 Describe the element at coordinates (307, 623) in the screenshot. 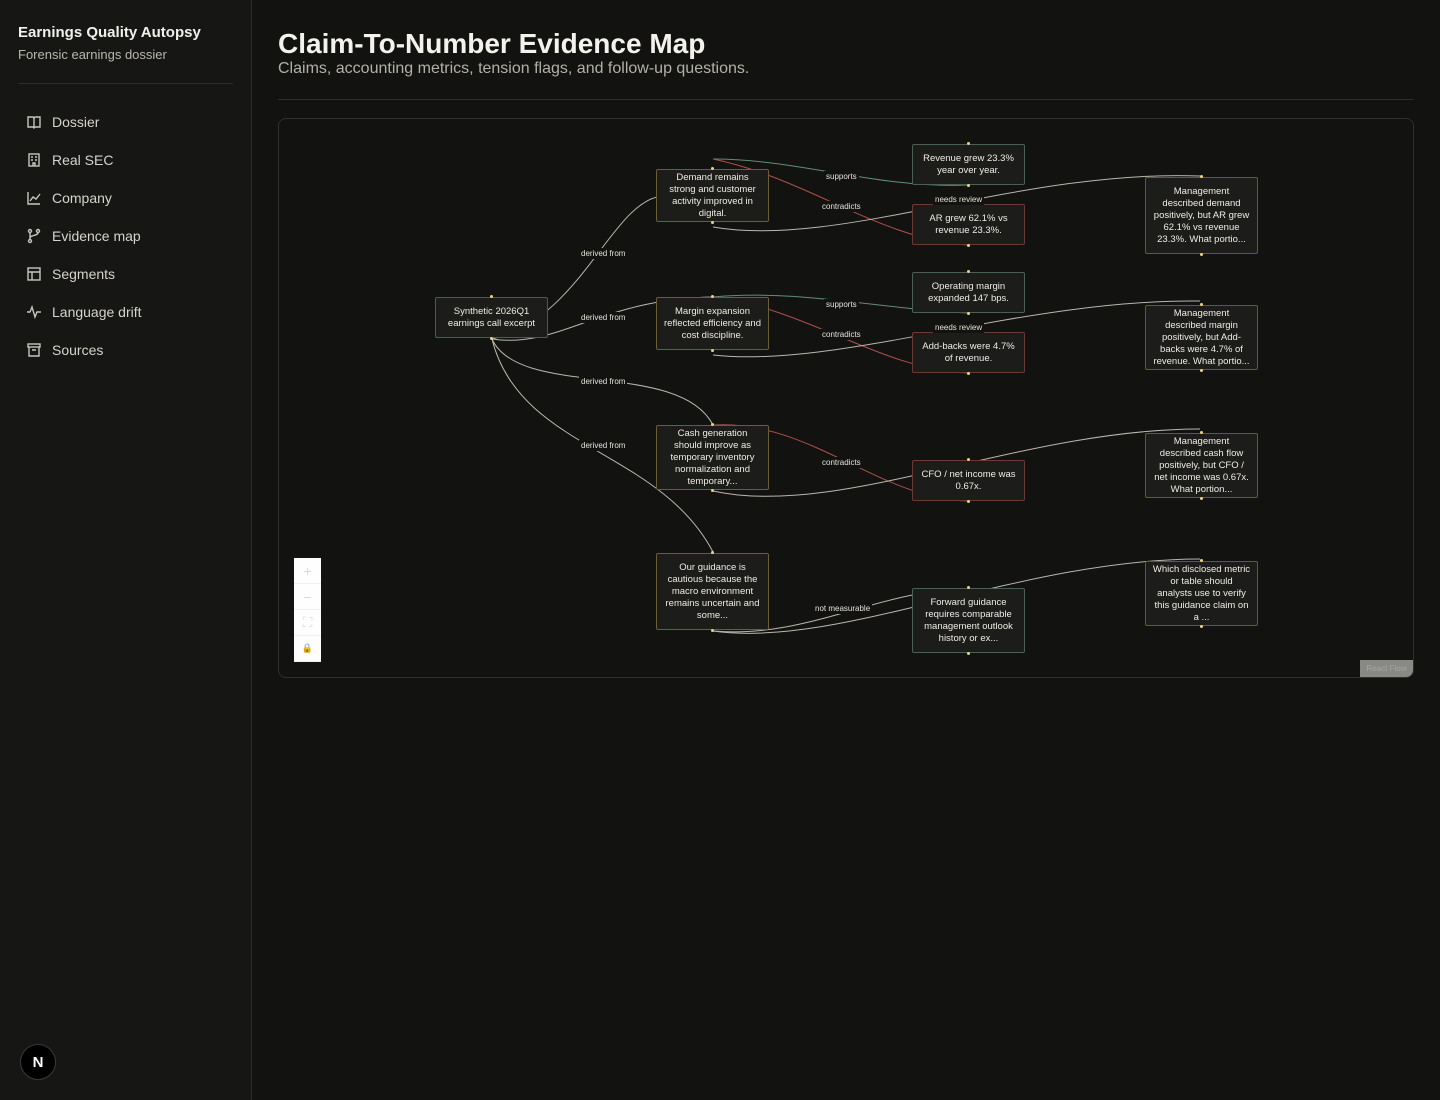

I see `fit-view-button: ⛶` at that location.